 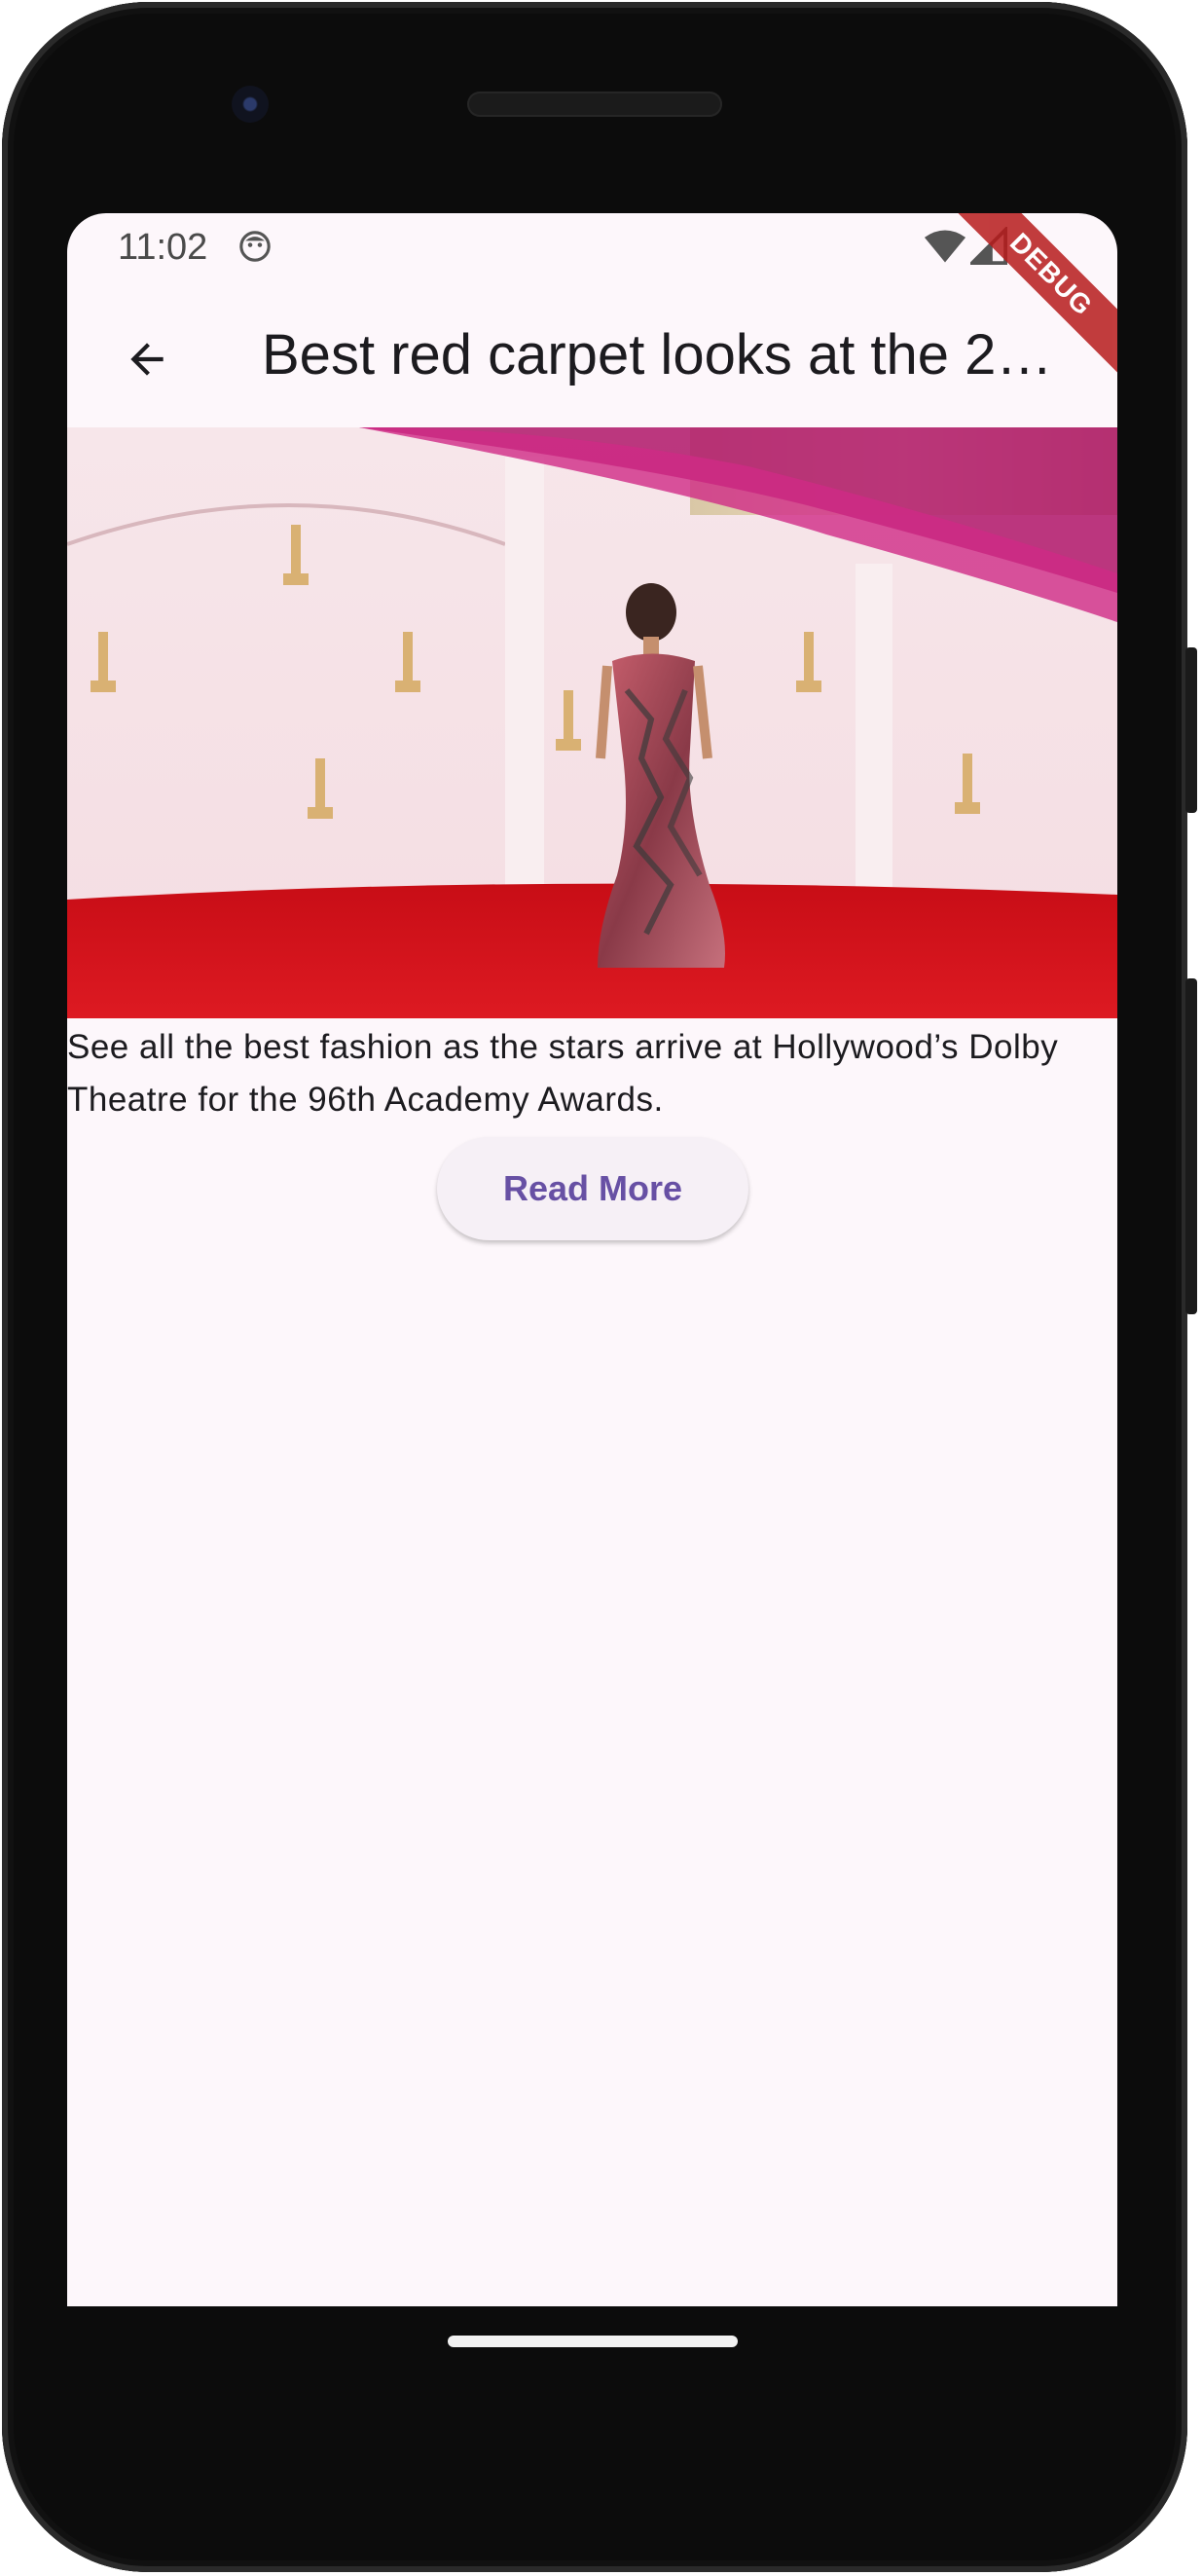 What do you see at coordinates (163, 247) in the screenshot?
I see `status-time: 11:02` at bounding box center [163, 247].